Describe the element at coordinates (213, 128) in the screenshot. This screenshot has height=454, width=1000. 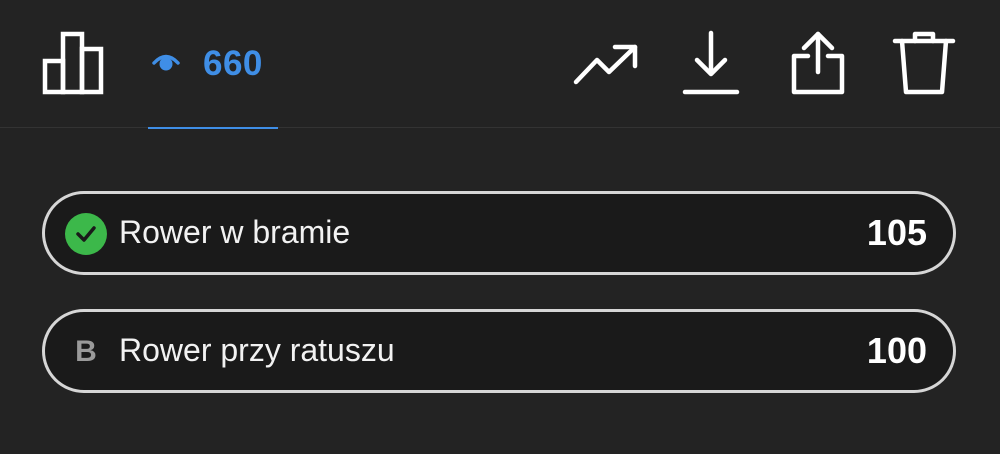
I see `tab-underline` at that location.